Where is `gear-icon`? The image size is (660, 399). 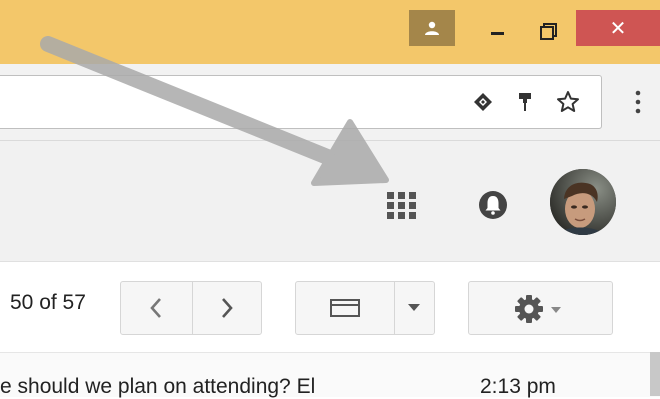 gear-icon is located at coordinates (529, 309).